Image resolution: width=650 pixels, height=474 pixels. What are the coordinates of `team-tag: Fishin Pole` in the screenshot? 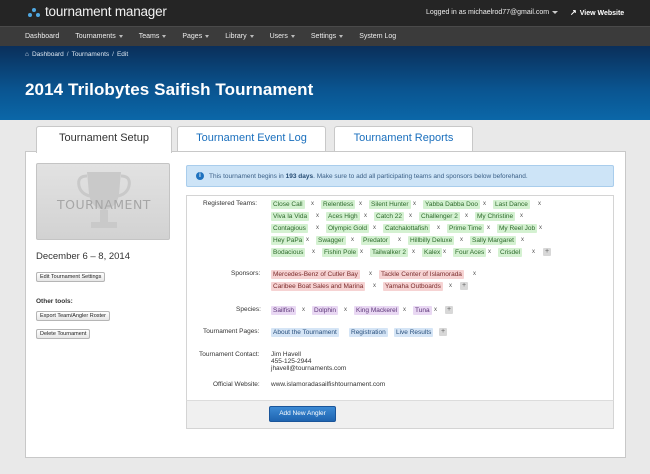 It's located at (340, 252).